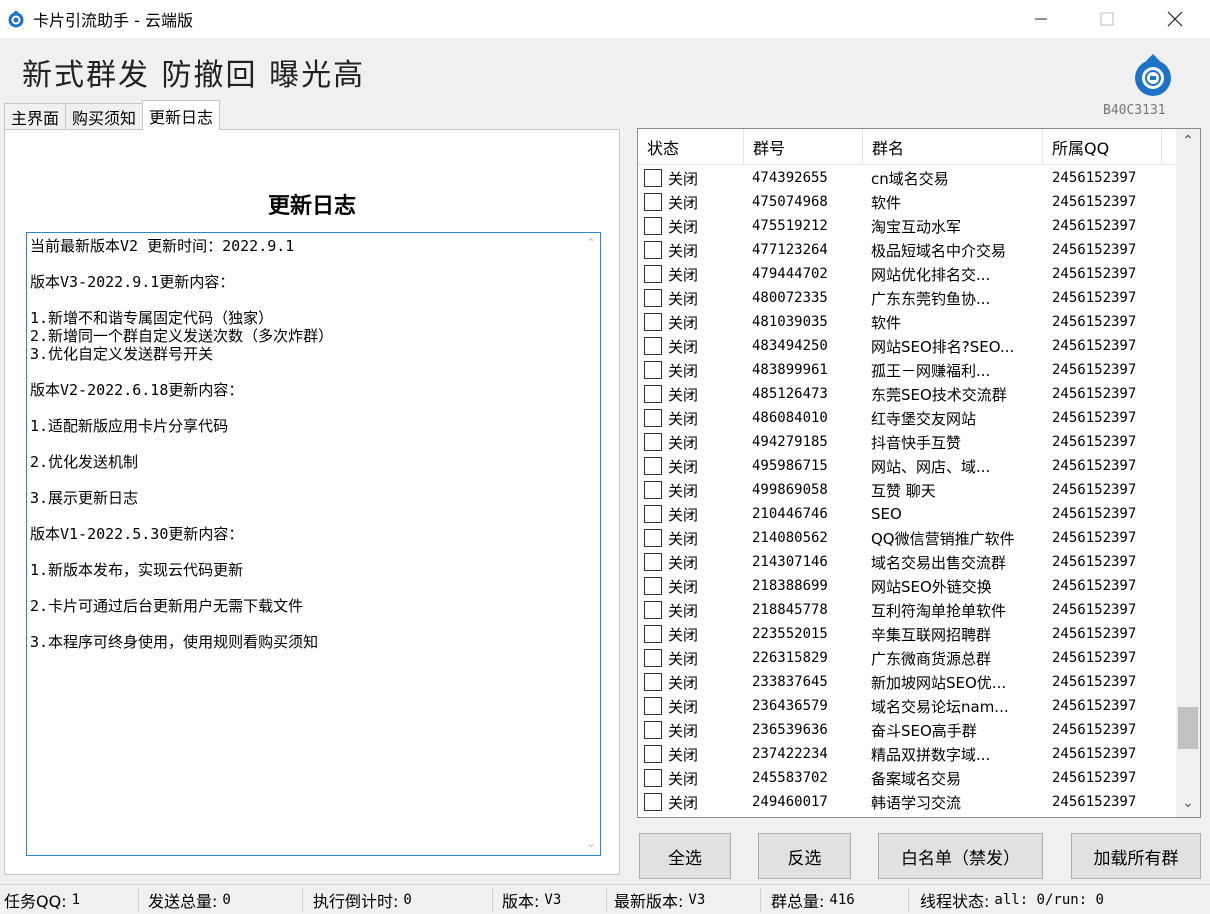 Image resolution: width=1210 pixels, height=914 pixels. What do you see at coordinates (1134, 110) in the screenshot?
I see `version-code-label: B40C3131` at bounding box center [1134, 110].